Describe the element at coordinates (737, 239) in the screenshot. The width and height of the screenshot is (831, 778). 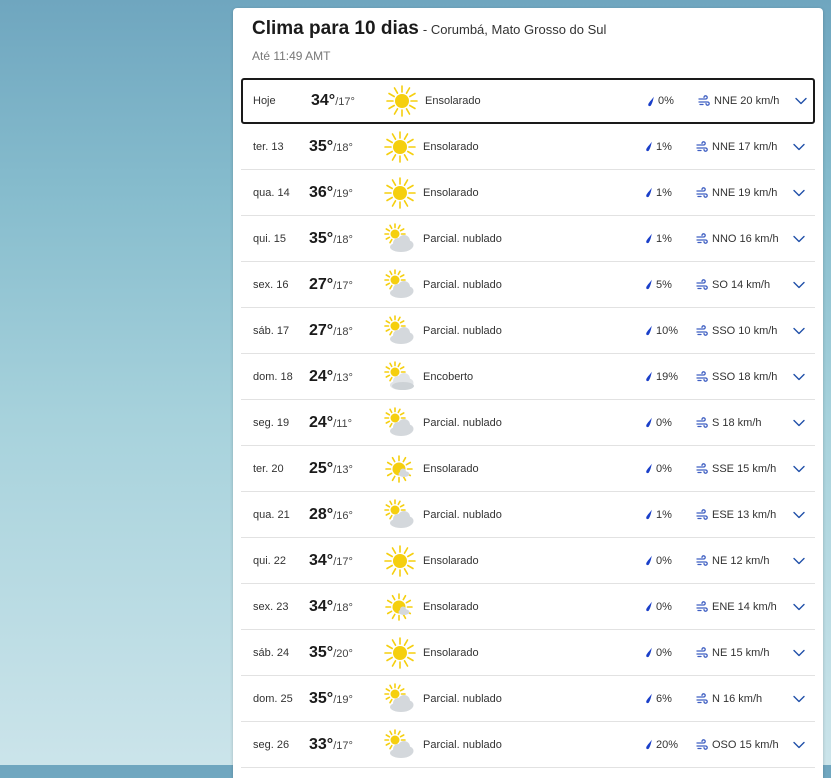
I see `wind: NNO 16 km/h` at that location.